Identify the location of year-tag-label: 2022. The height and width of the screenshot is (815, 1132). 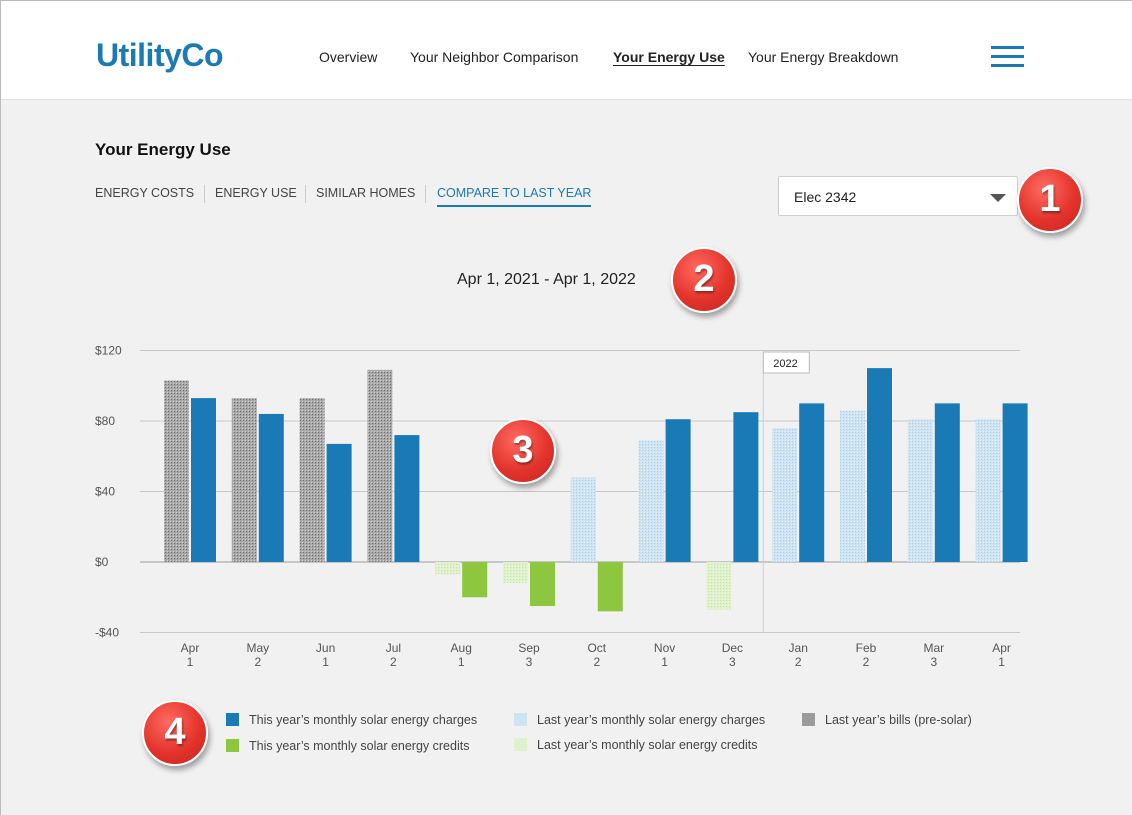
(785, 364).